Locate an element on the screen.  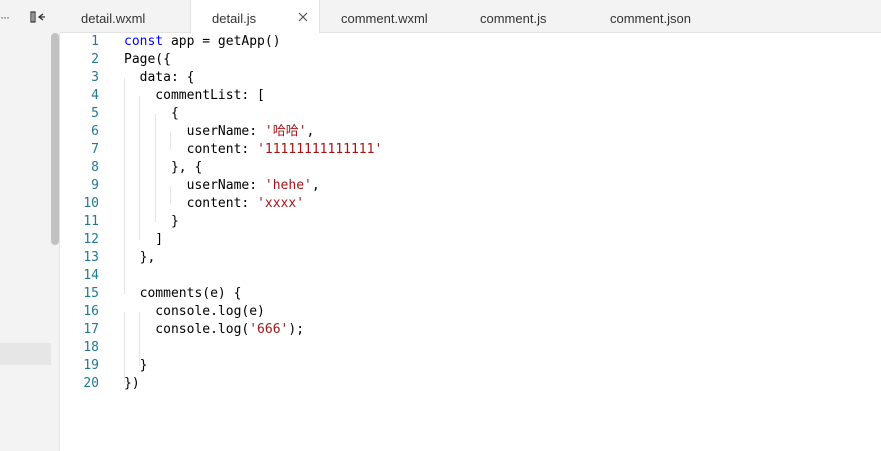
tab-comment-json: comment.json is located at coordinates (655, 16).